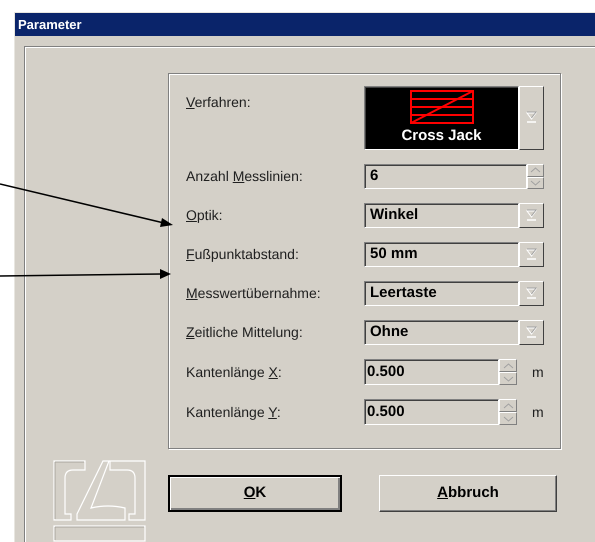 Image resolution: width=595 pixels, height=542 pixels. What do you see at coordinates (255, 493) in the screenshot?
I see `ok-button: OK` at bounding box center [255, 493].